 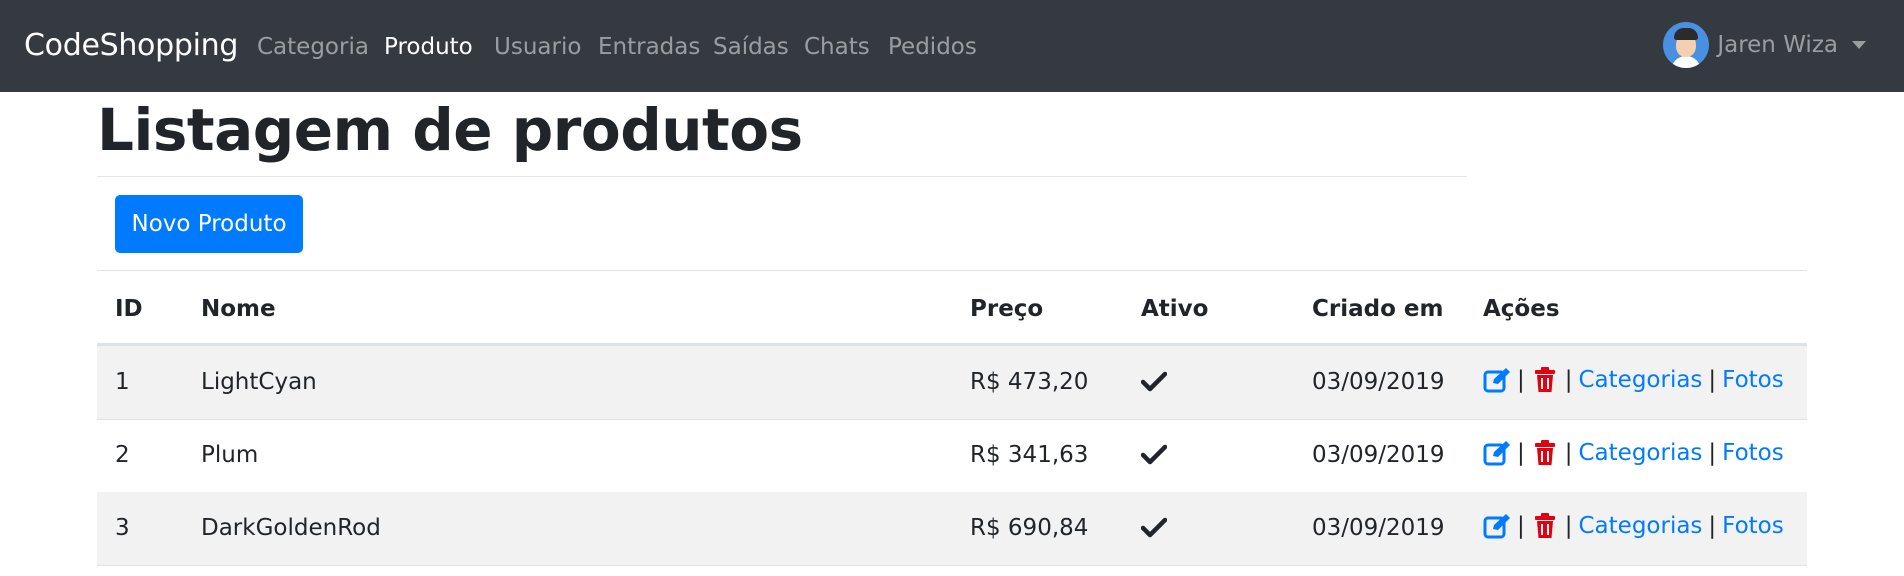 What do you see at coordinates (131, 45) in the screenshot?
I see `brand-link: CodeShopping` at bounding box center [131, 45].